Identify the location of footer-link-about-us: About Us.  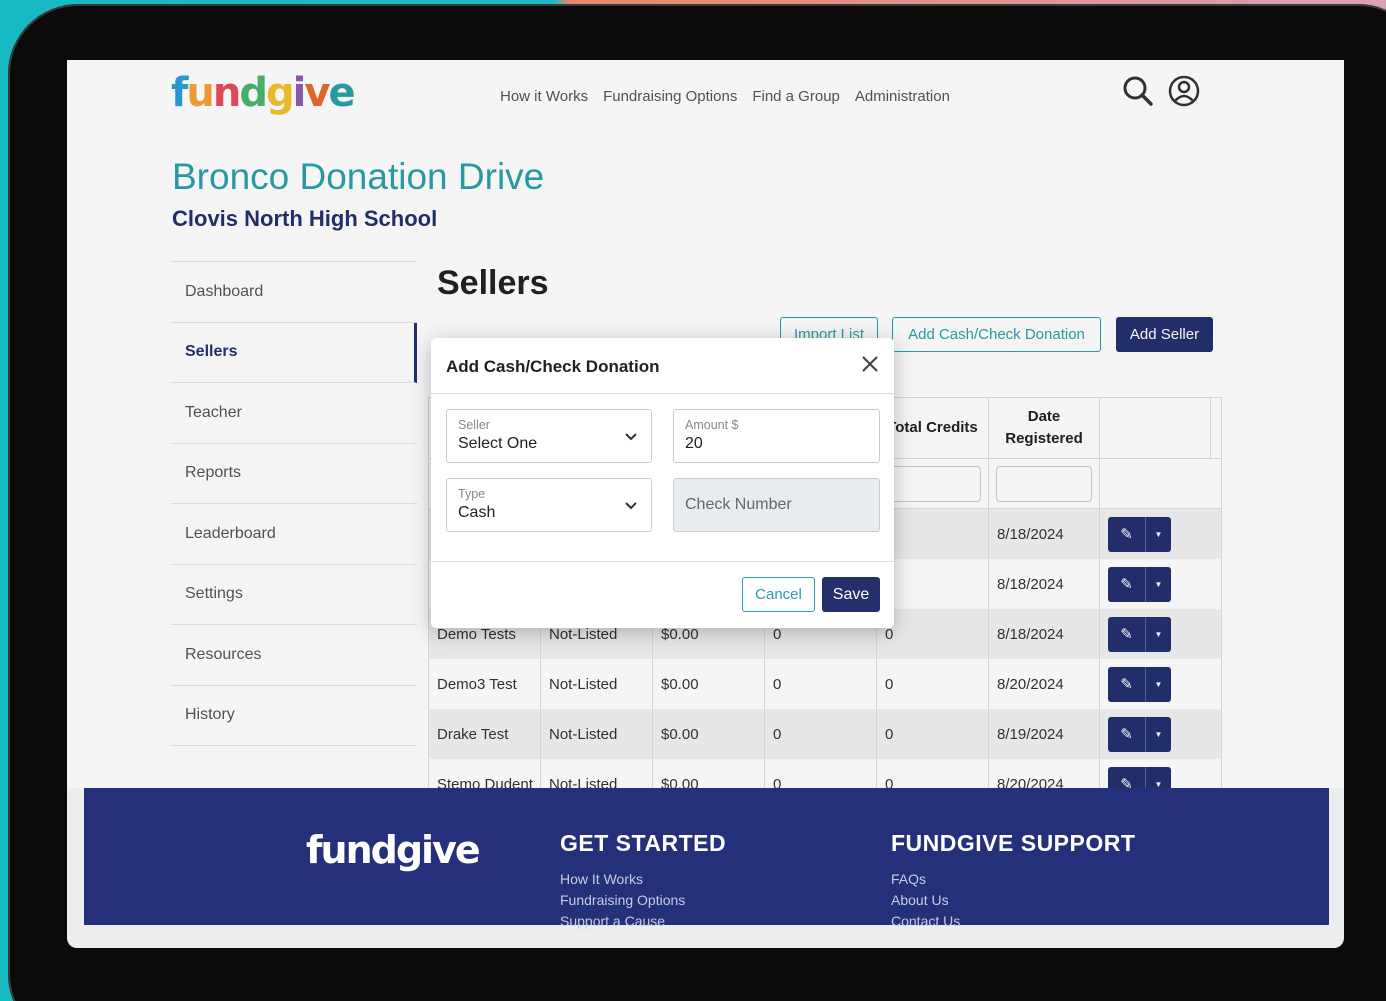
(1013, 900).